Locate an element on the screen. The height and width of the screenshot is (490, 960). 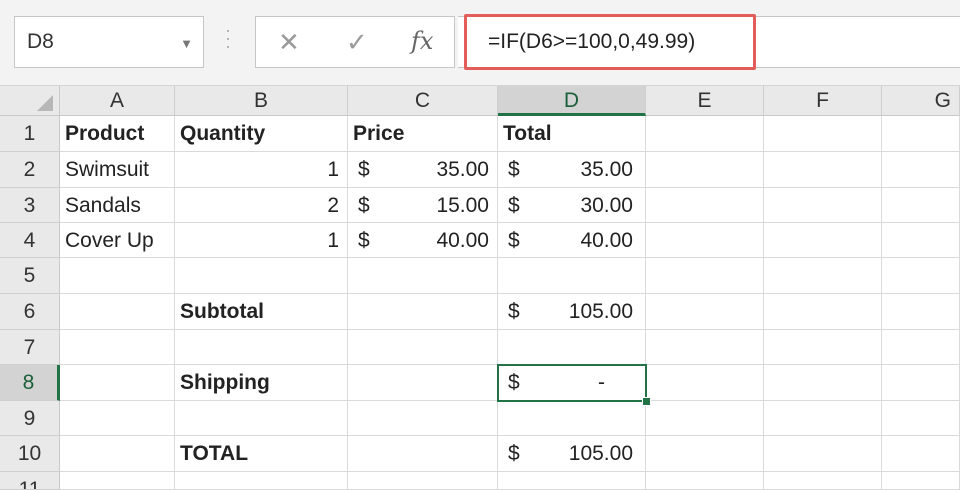
cell-g11 is located at coordinates (921, 481).